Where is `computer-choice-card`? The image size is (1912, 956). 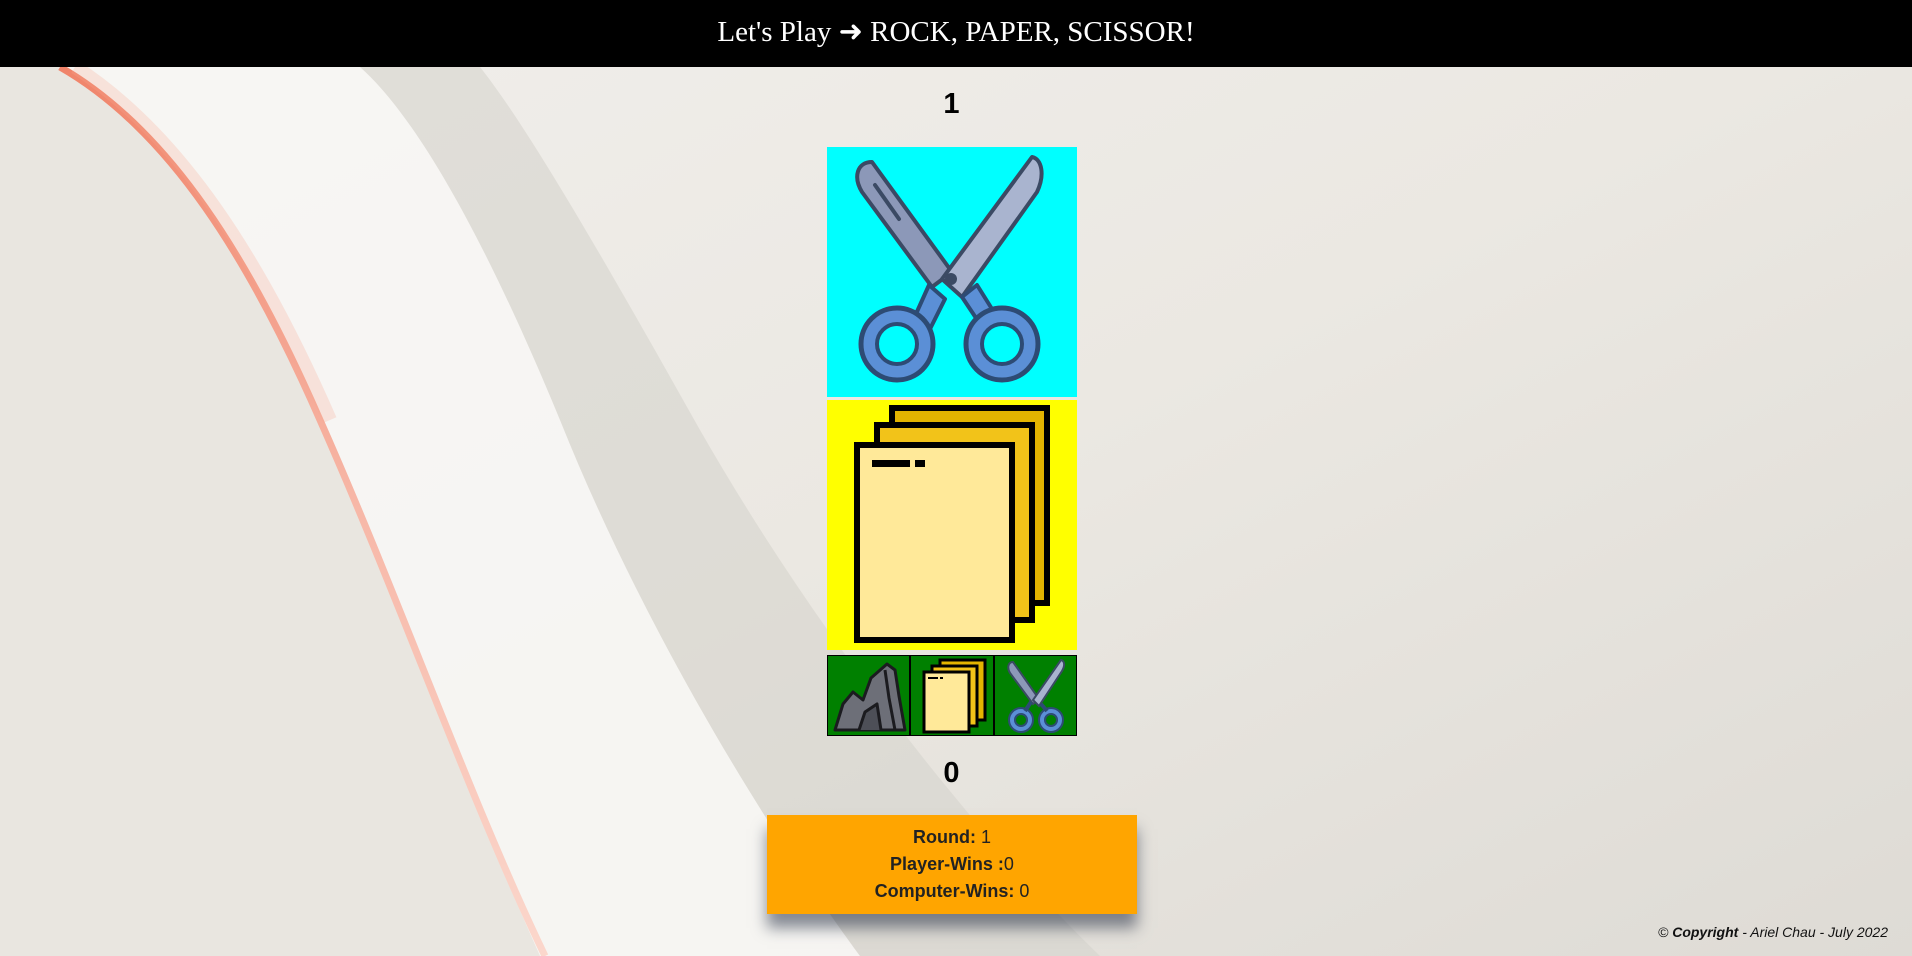
computer-choice-card is located at coordinates (952, 272).